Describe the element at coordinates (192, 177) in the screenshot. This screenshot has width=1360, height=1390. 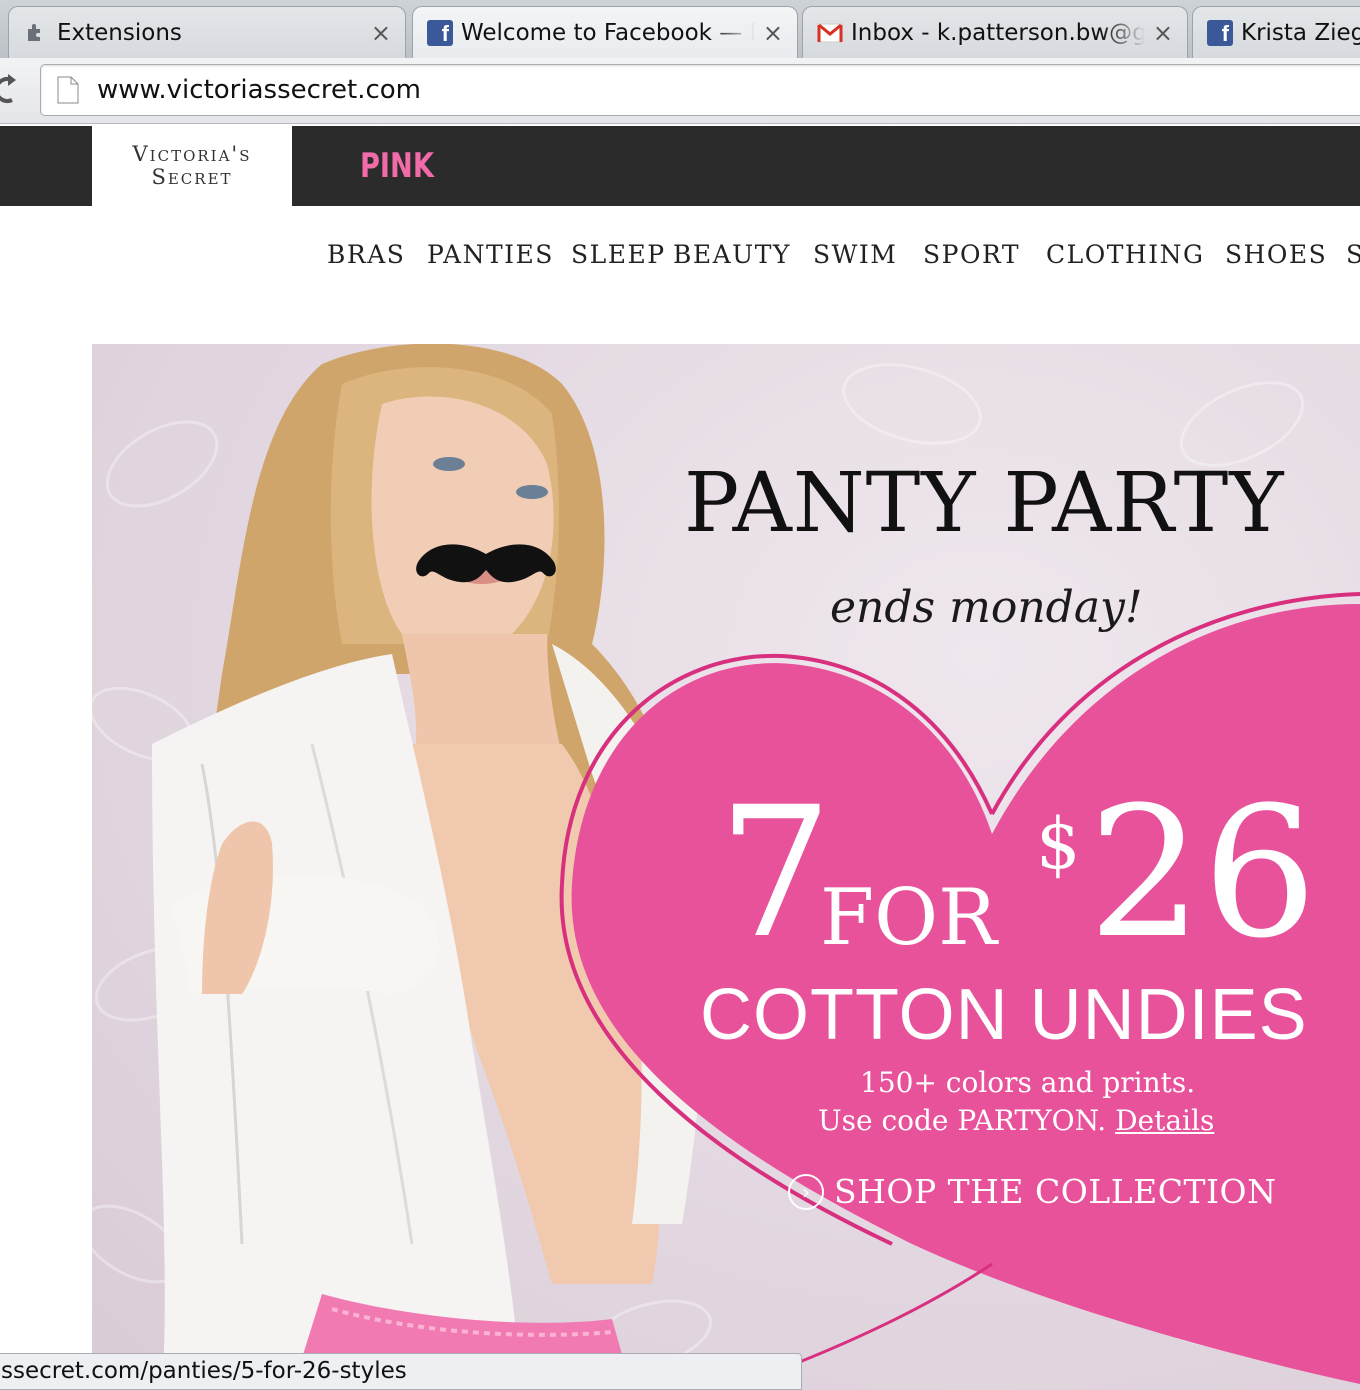
I see `logo-line-2: Secret` at that location.